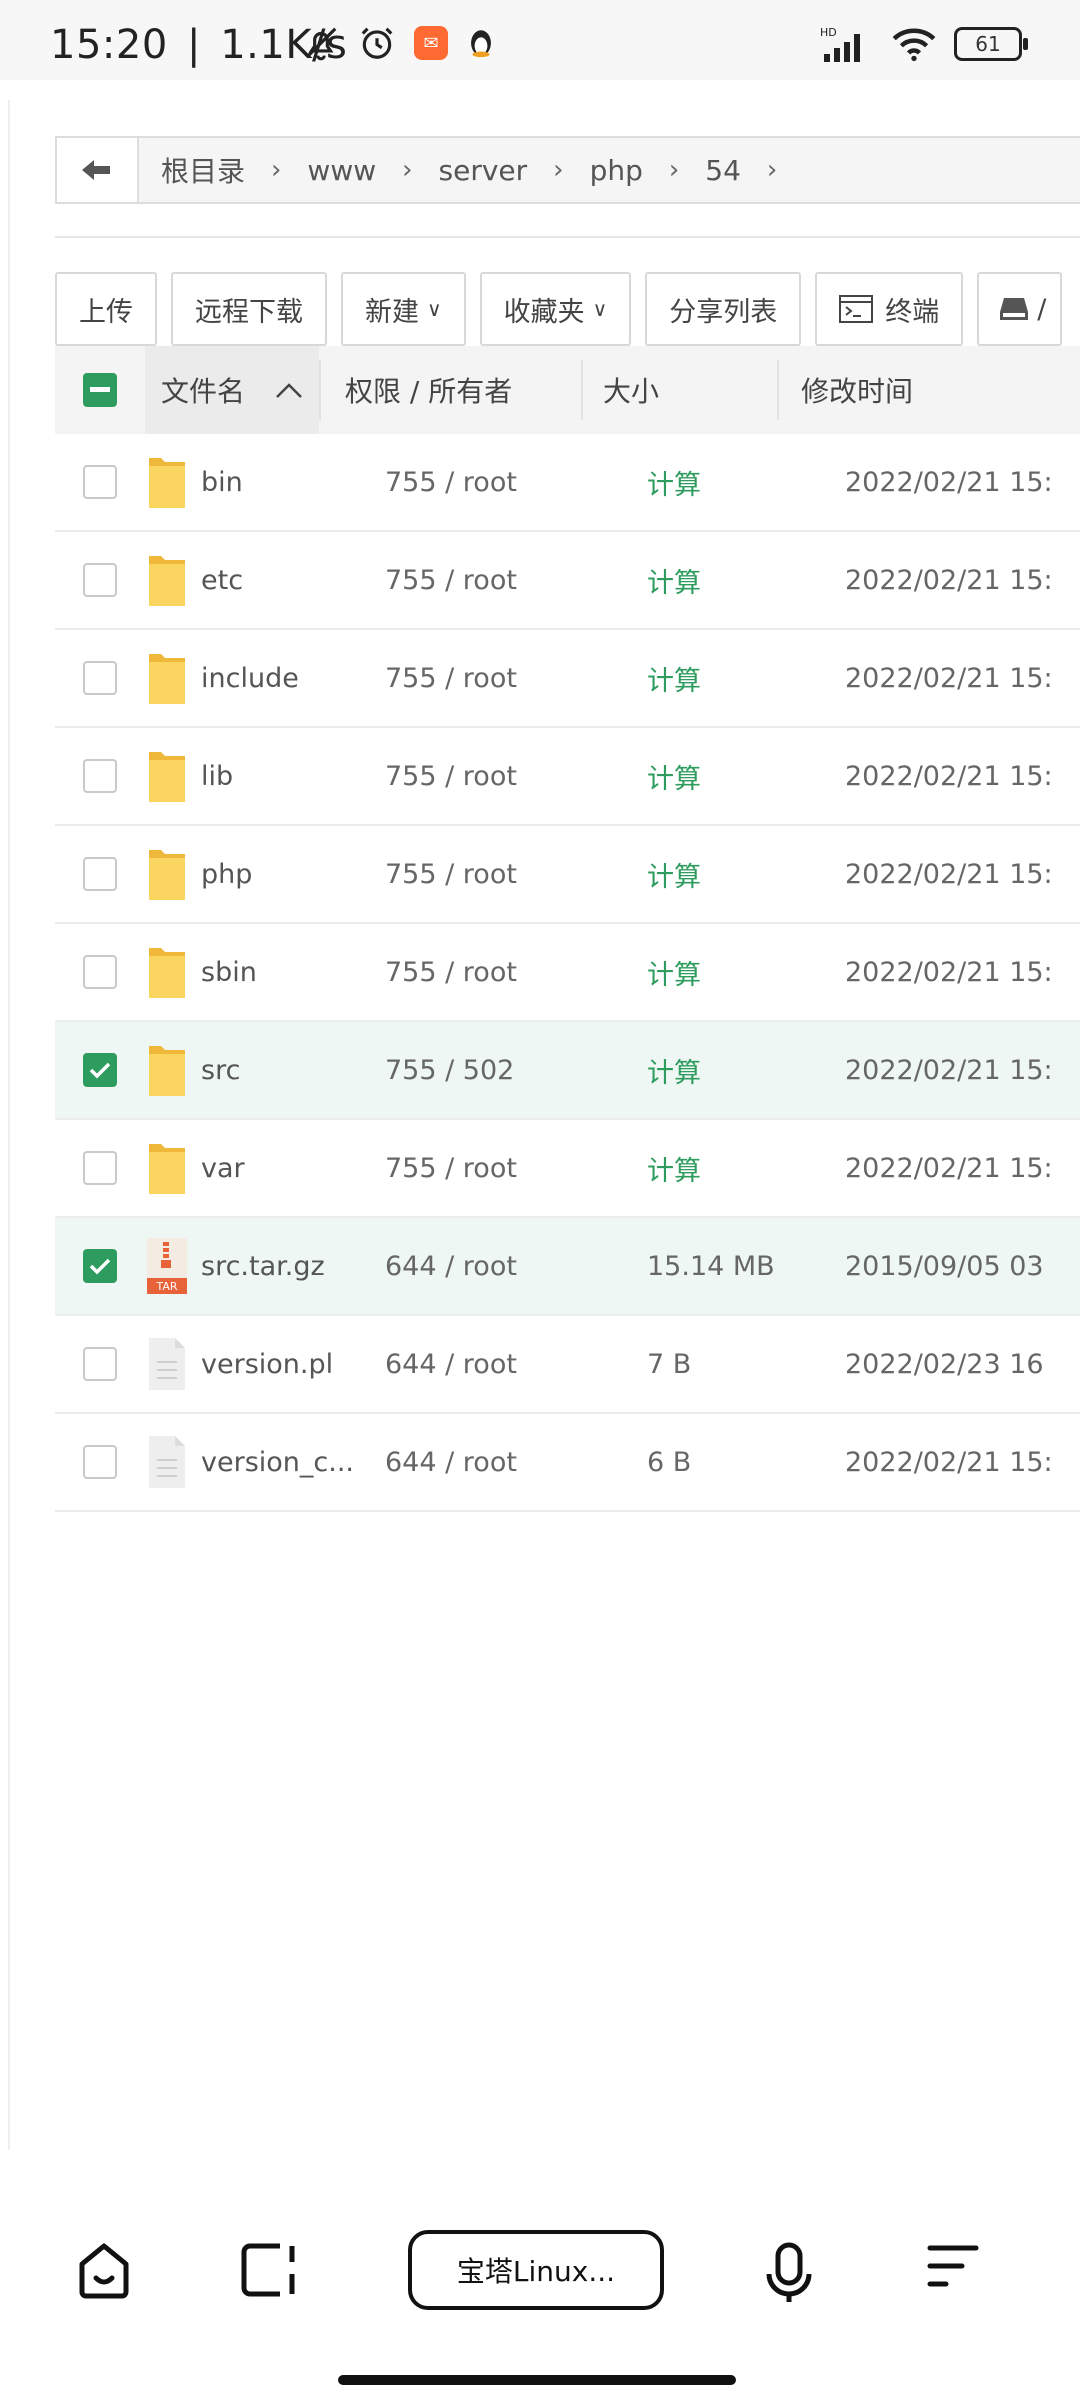 The width and height of the screenshot is (1080, 2400). Describe the element at coordinates (98, 170) in the screenshot. I see `back-button` at that location.